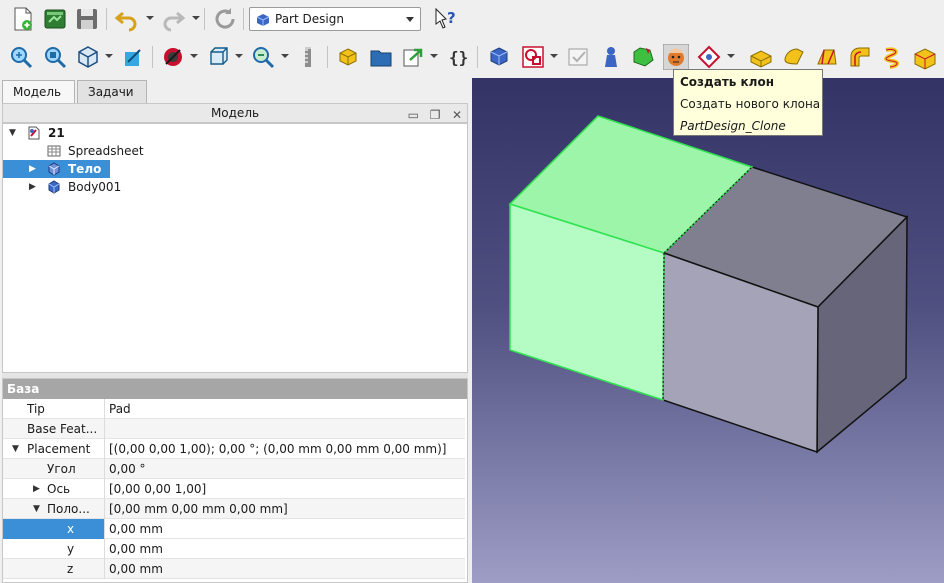 Image resolution: width=944 pixels, height=583 pixels. I want to click on draw-style-dropdown-icon, so click(194, 56).